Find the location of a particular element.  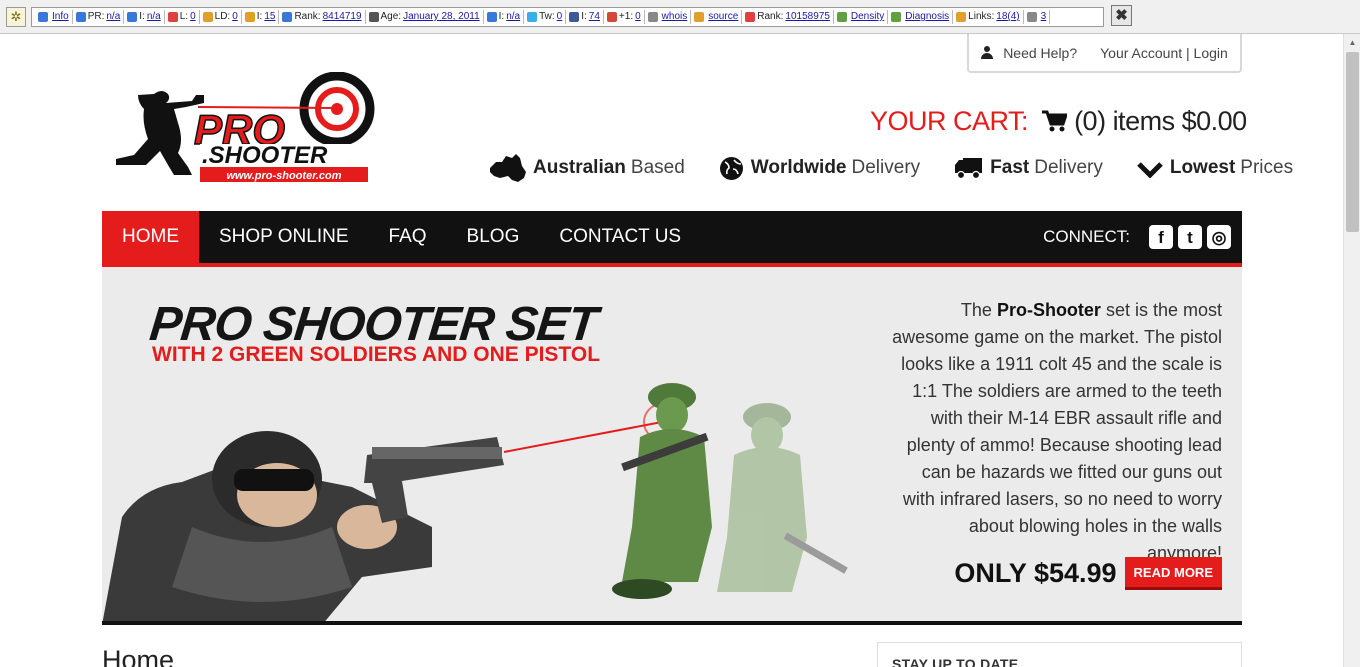

seo-metric-link: January 28, 2011 is located at coordinates (441, 17).